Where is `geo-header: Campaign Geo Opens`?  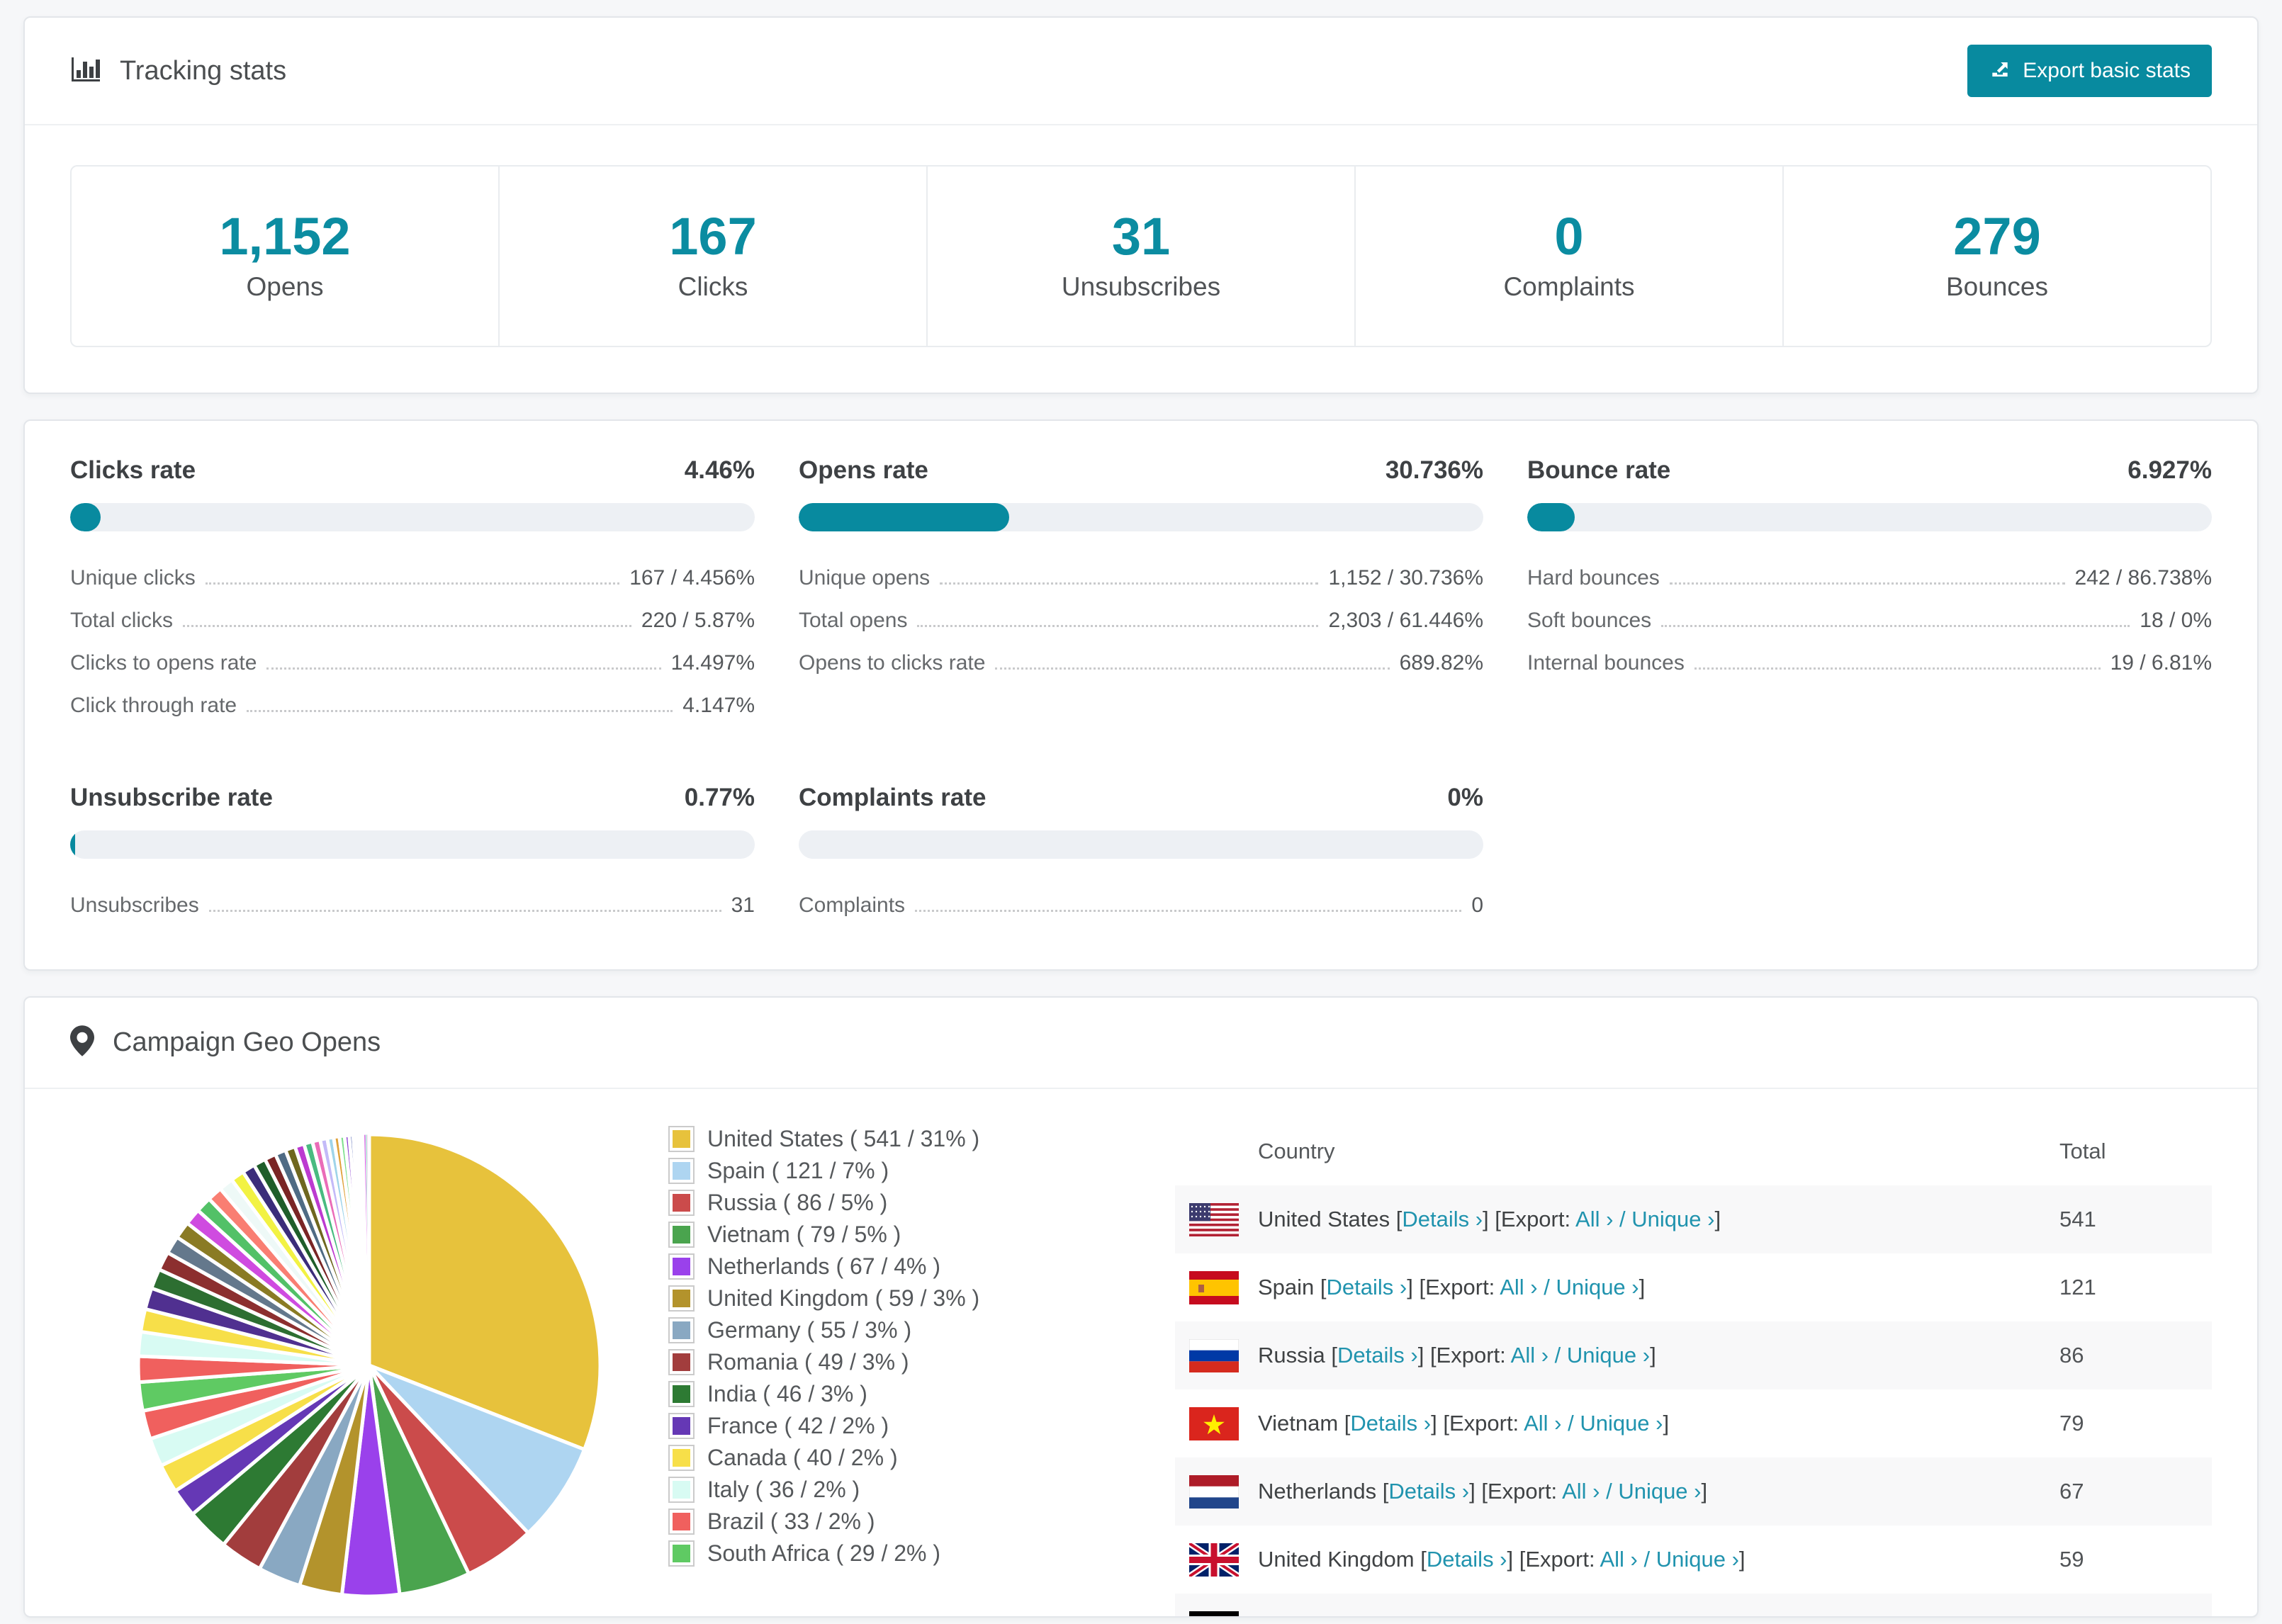
geo-header: Campaign Geo Opens is located at coordinates (1141, 1044).